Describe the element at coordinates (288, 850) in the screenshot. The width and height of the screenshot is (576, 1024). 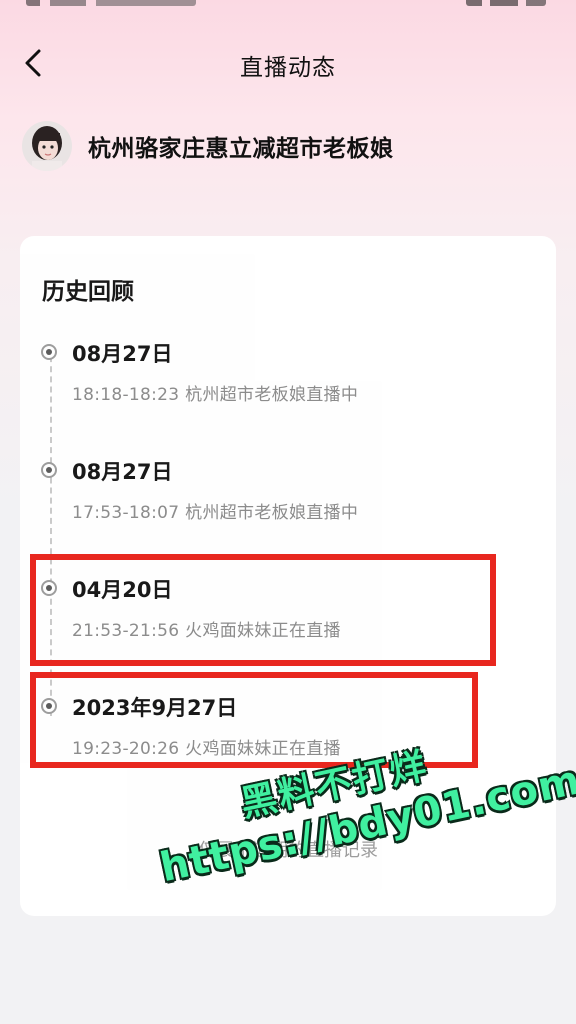
I see `footer-note: 仅展示近期的直播记录` at that location.